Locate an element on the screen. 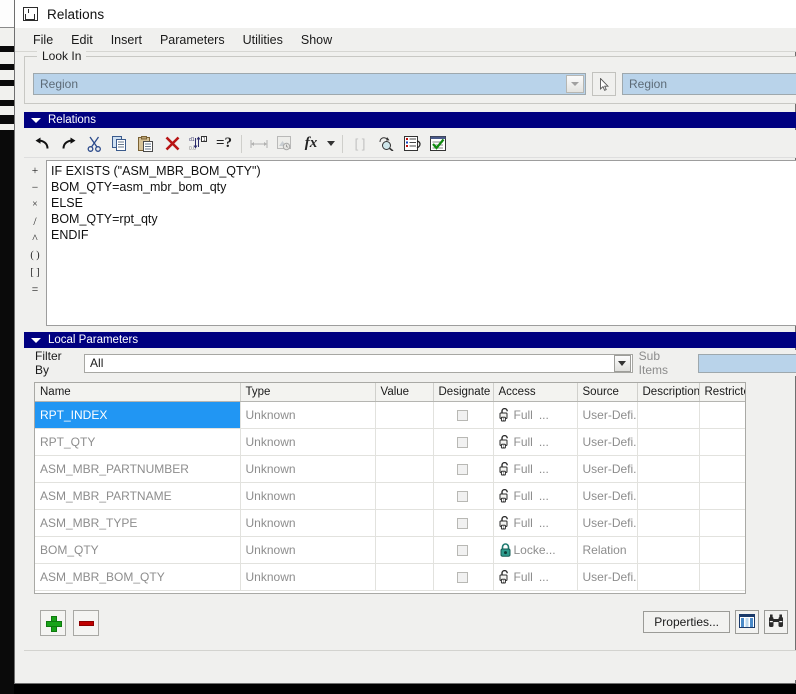 This screenshot has width=796, height=694. add-parameter-button is located at coordinates (53, 623).